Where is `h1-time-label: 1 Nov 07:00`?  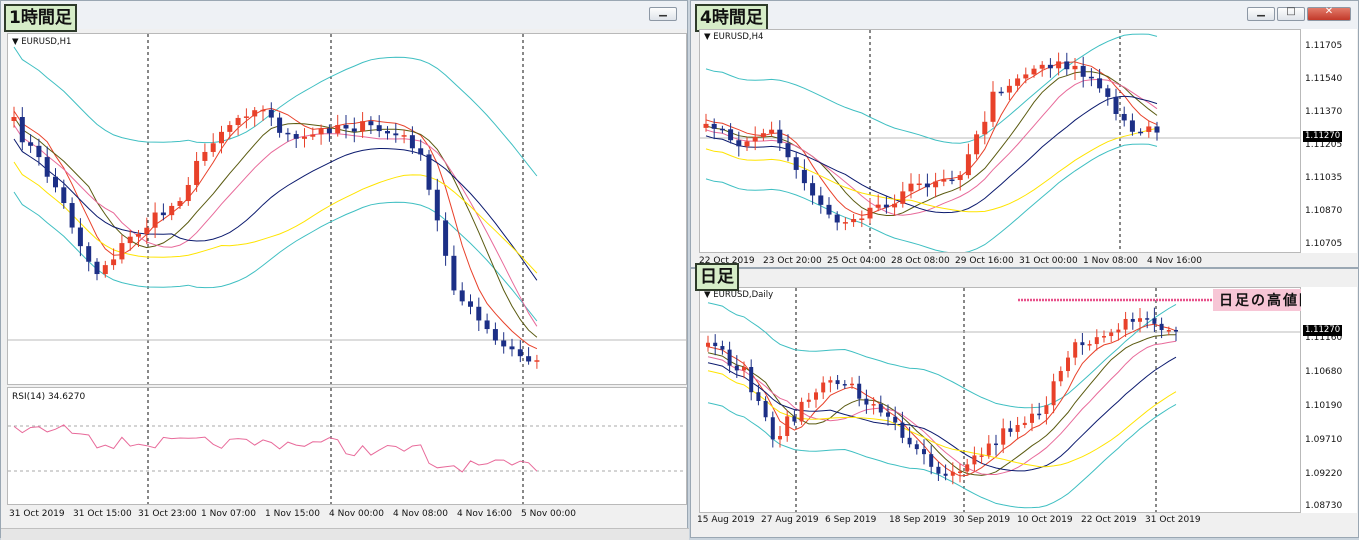
h1-time-label: 1 Nov 07:00 is located at coordinates (228, 514).